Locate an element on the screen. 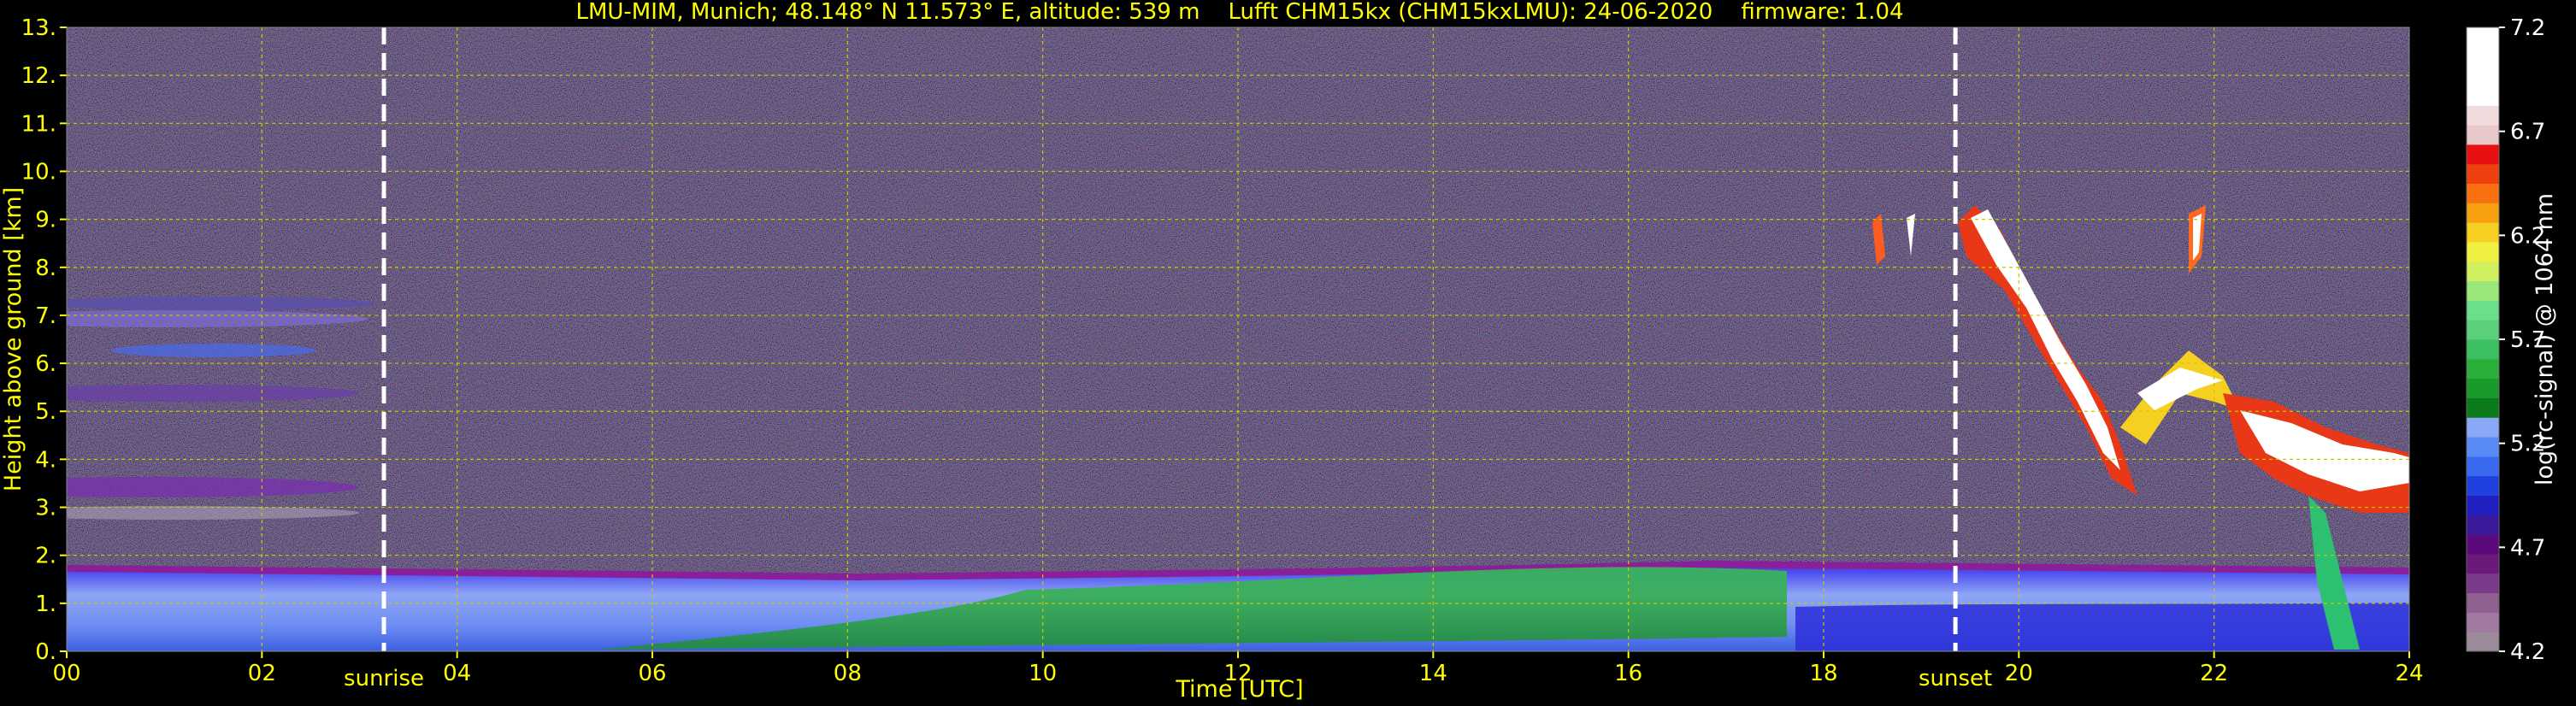  y-tick-label: 10. is located at coordinates (38, 172).